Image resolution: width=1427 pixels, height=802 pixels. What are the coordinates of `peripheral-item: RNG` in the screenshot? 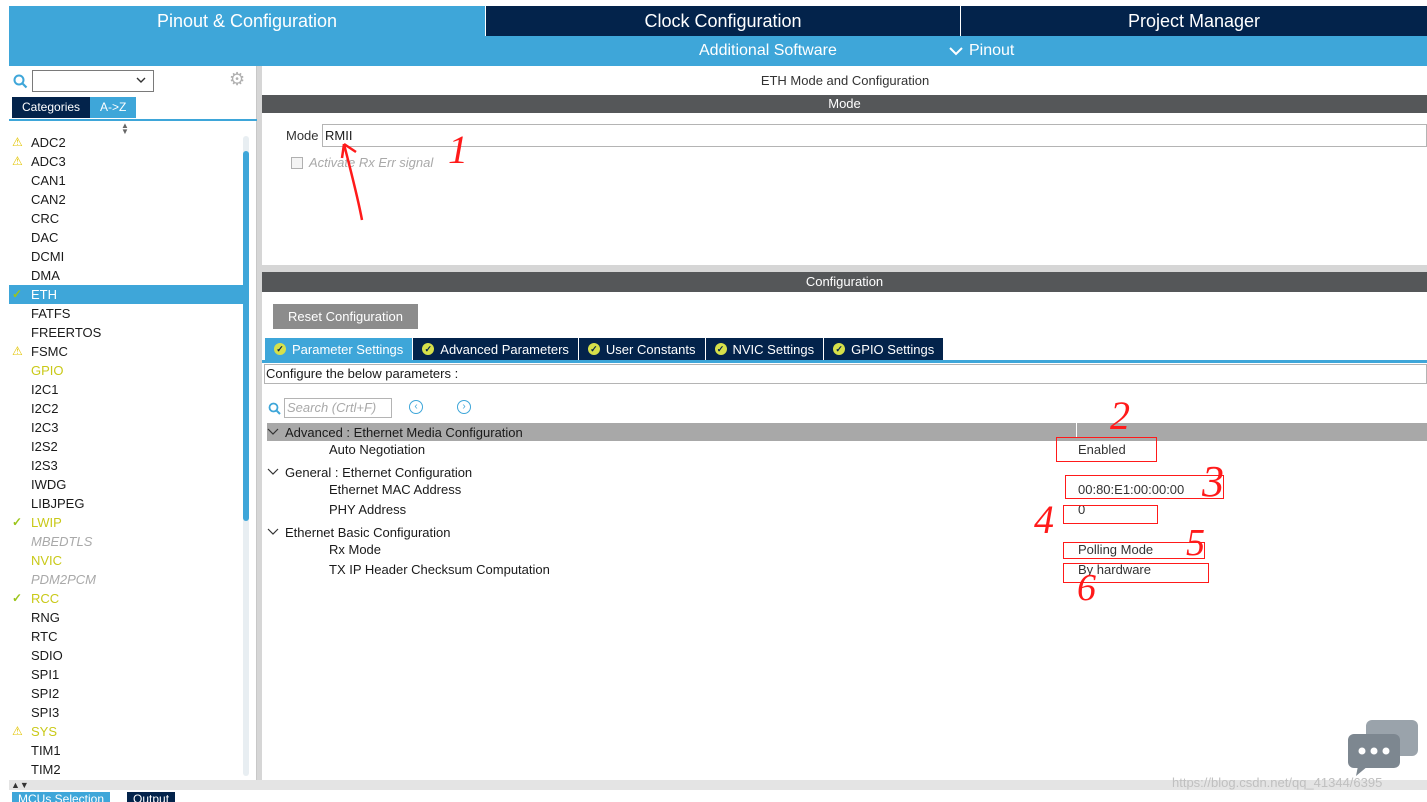 It's located at (126, 617).